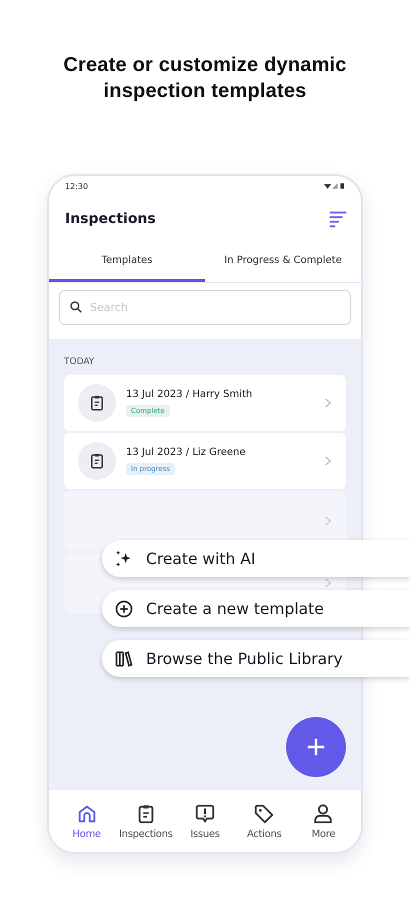  Describe the element at coordinates (283, 262) in the screenshot. I see `tab: In Progress & Complete` at that location.